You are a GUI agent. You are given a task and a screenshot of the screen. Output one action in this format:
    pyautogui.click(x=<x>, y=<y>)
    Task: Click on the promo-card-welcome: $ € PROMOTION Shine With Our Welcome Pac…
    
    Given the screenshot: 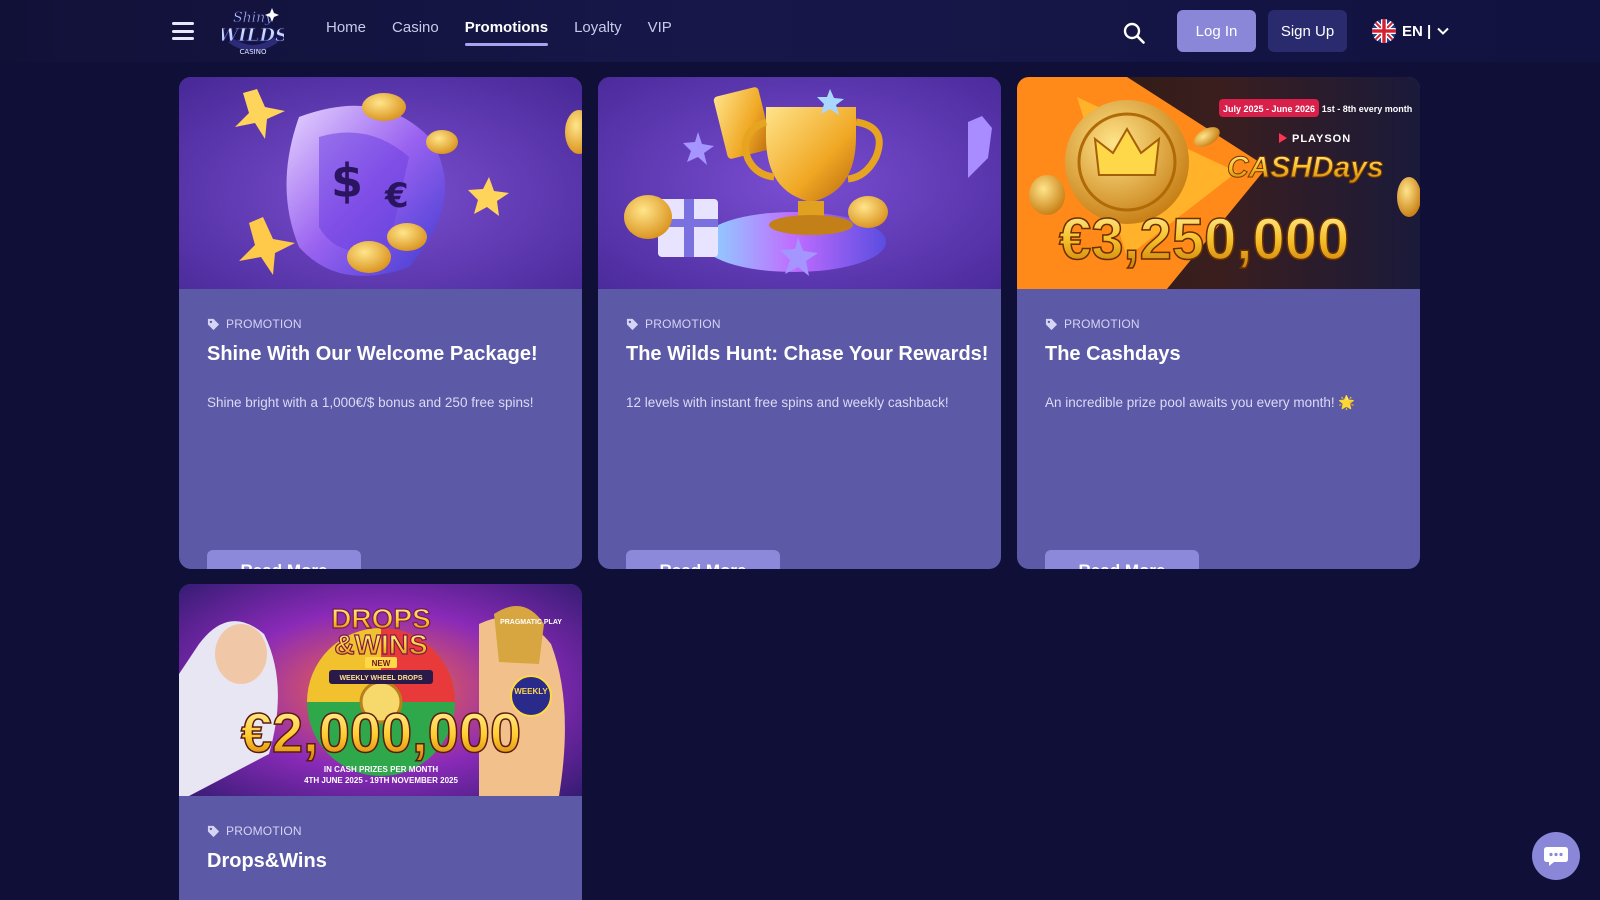 What is the action you would take?
    pyautogui.click(x=380, y=323)
    